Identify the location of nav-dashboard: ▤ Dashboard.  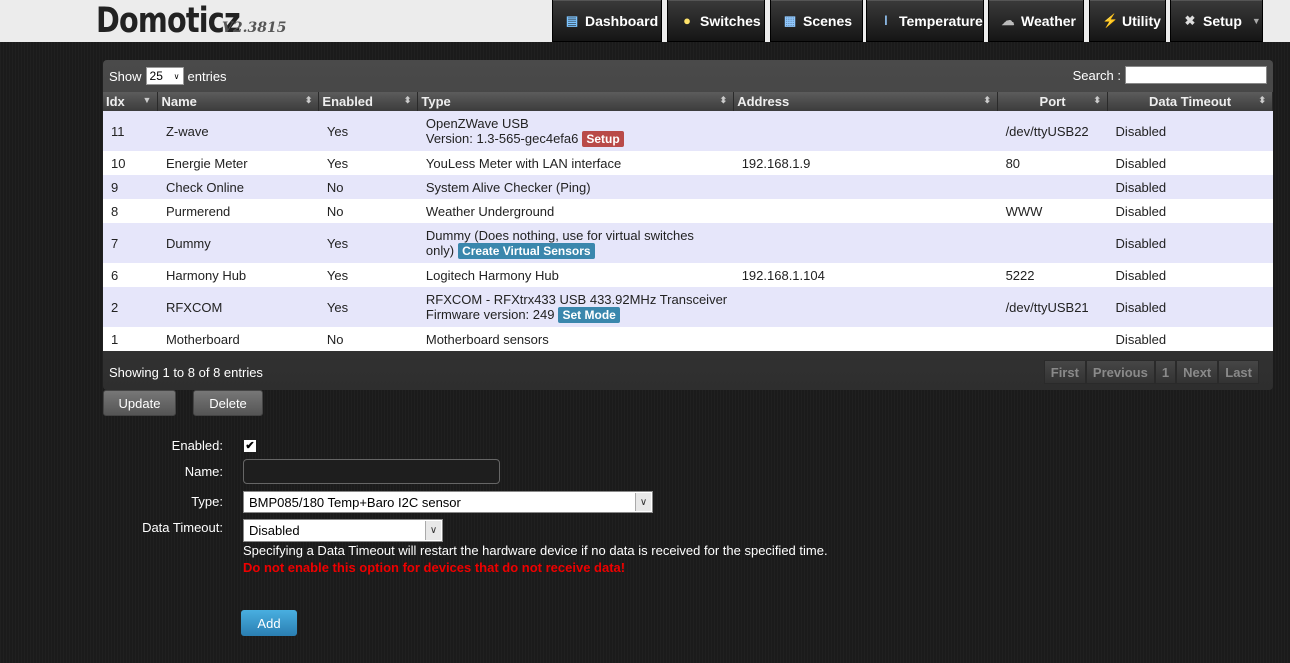
(607, 21).